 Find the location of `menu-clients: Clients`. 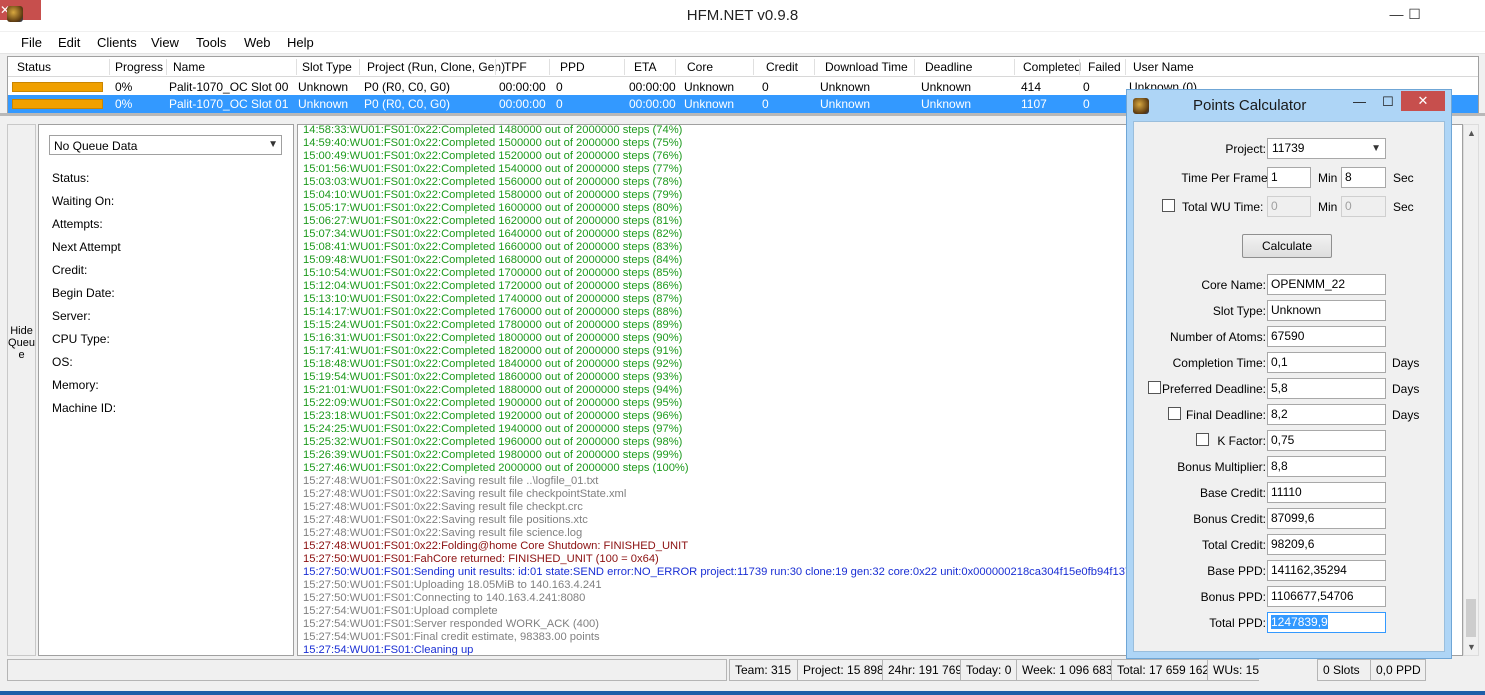

menu-clients: Clients is located at coordinates (117, 42).